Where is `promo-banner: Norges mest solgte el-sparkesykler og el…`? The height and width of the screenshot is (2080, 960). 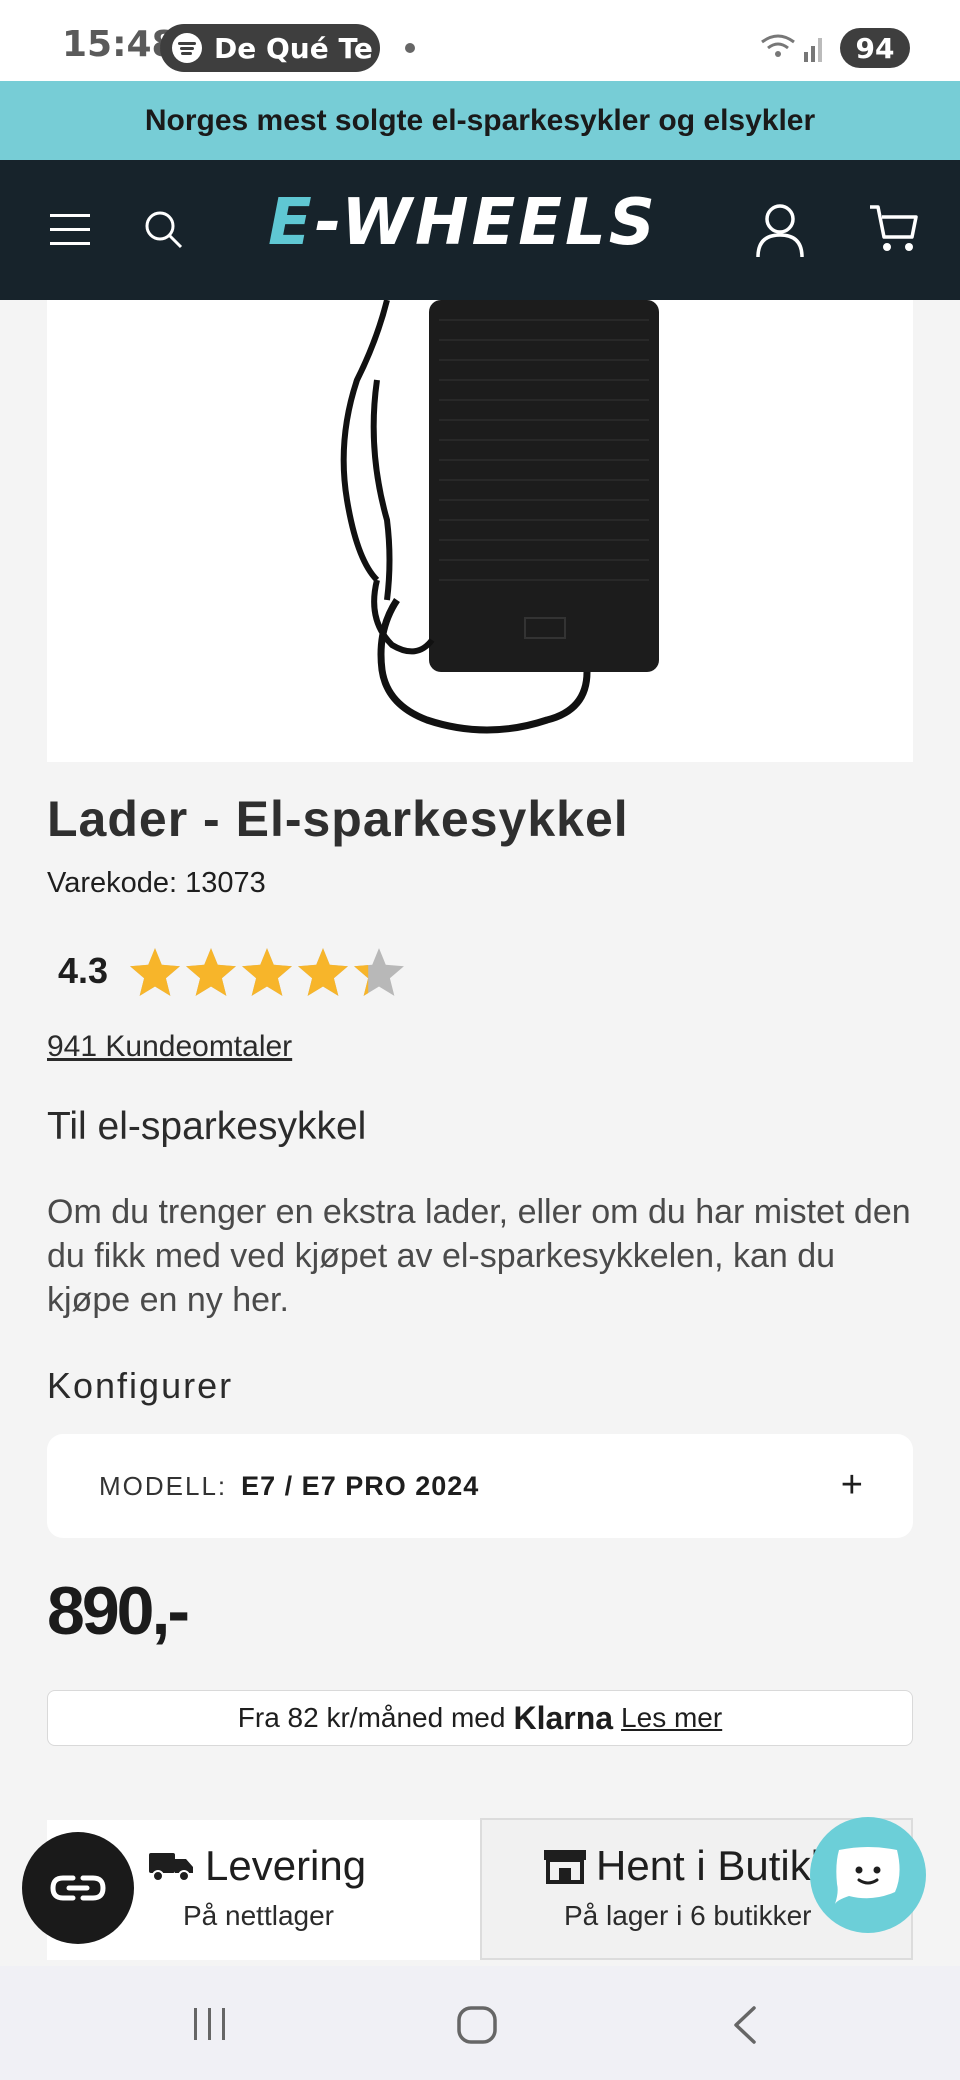 promo-banner: Norges mest solgte el-sparkesykler og el… is located at coordinates (480, 120).